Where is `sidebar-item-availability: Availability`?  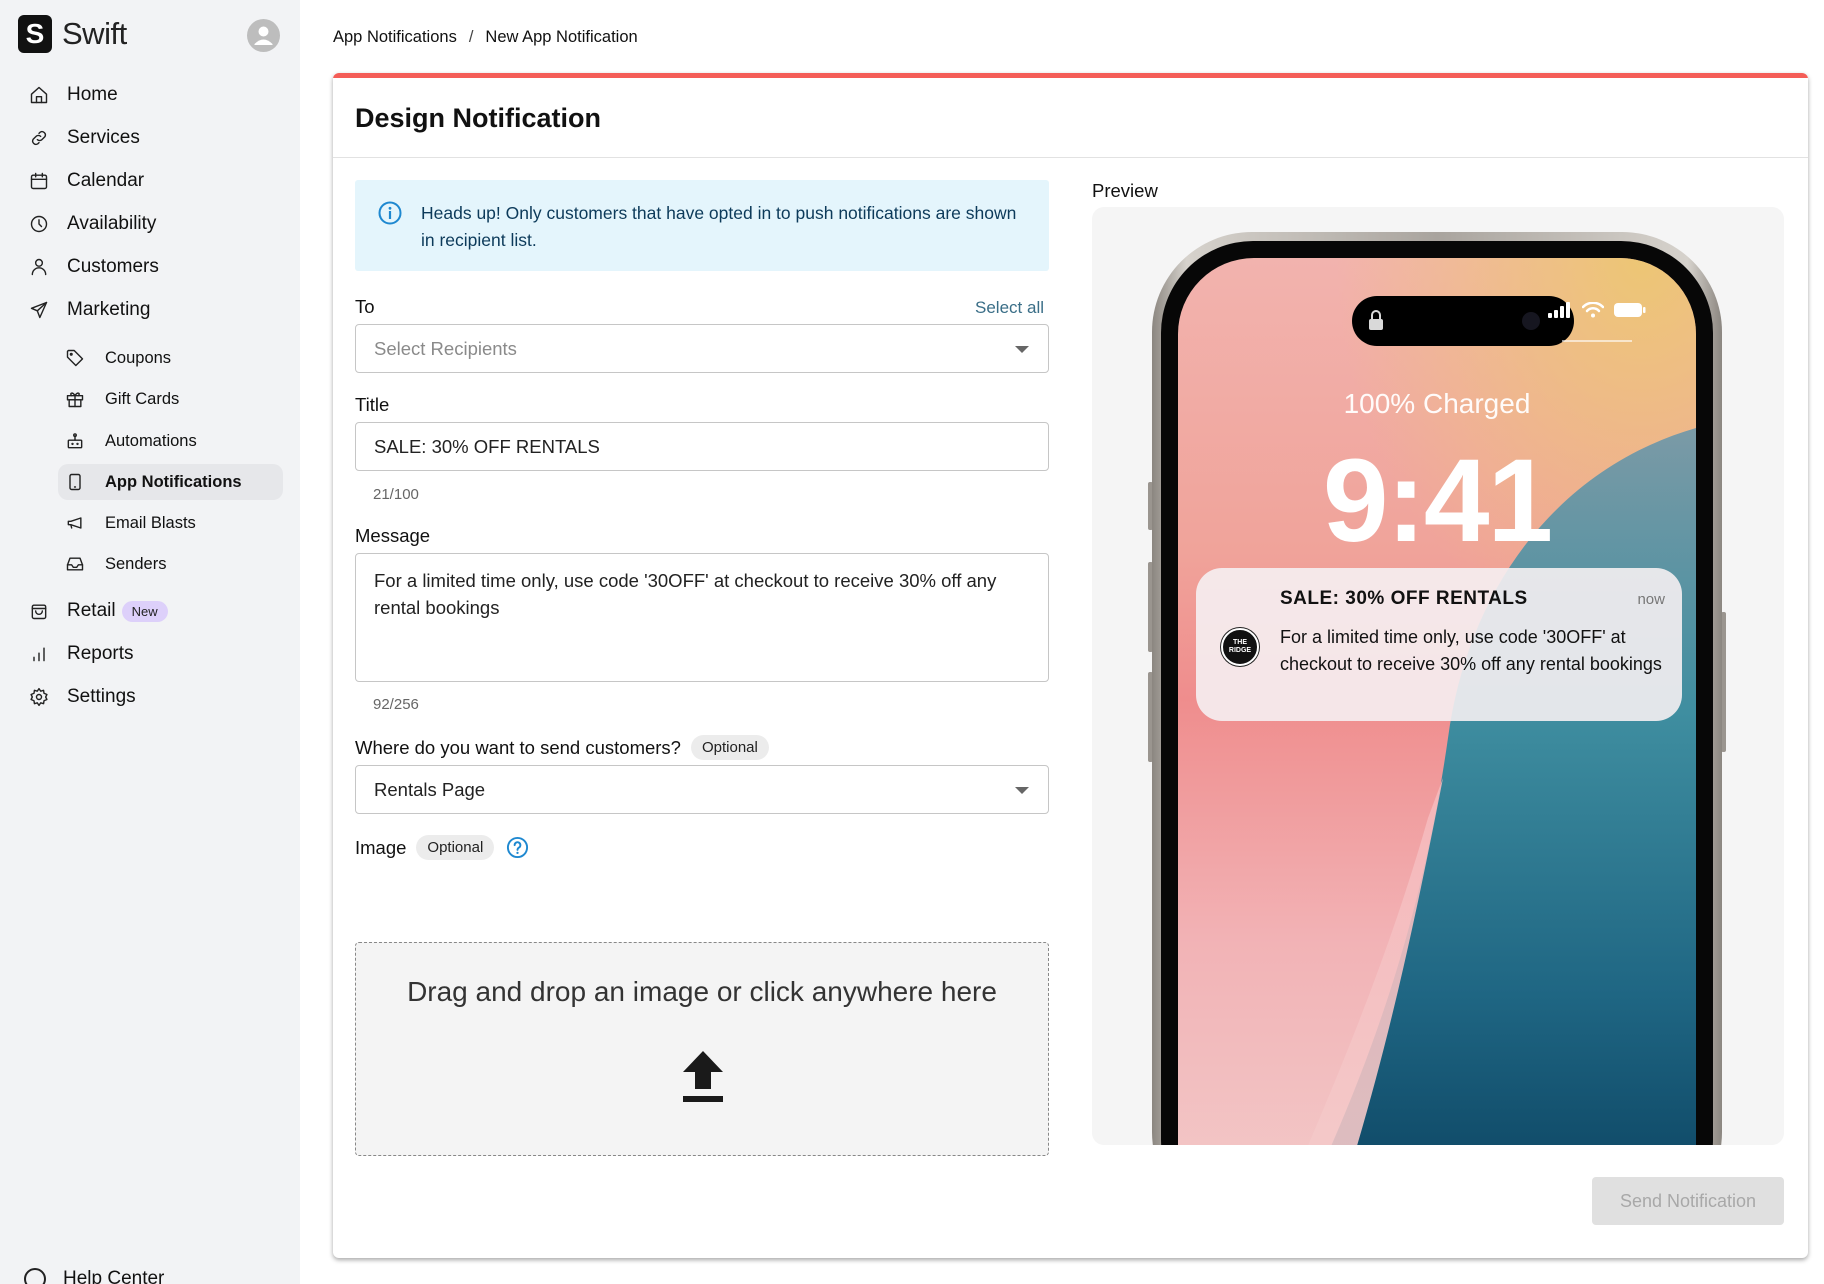 sidebar-item-availability: Availability is located at coordinates (92, 224).